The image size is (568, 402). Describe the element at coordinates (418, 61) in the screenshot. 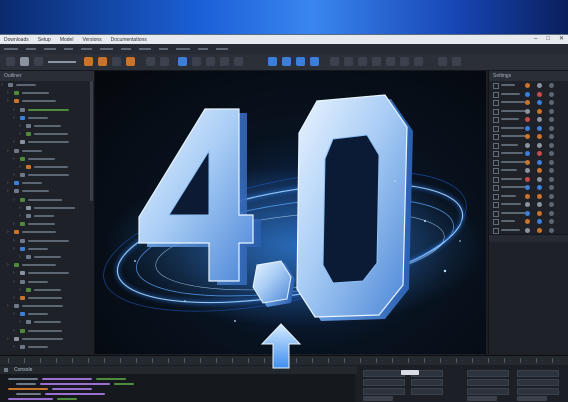

I see `rendered-icon` at that location.